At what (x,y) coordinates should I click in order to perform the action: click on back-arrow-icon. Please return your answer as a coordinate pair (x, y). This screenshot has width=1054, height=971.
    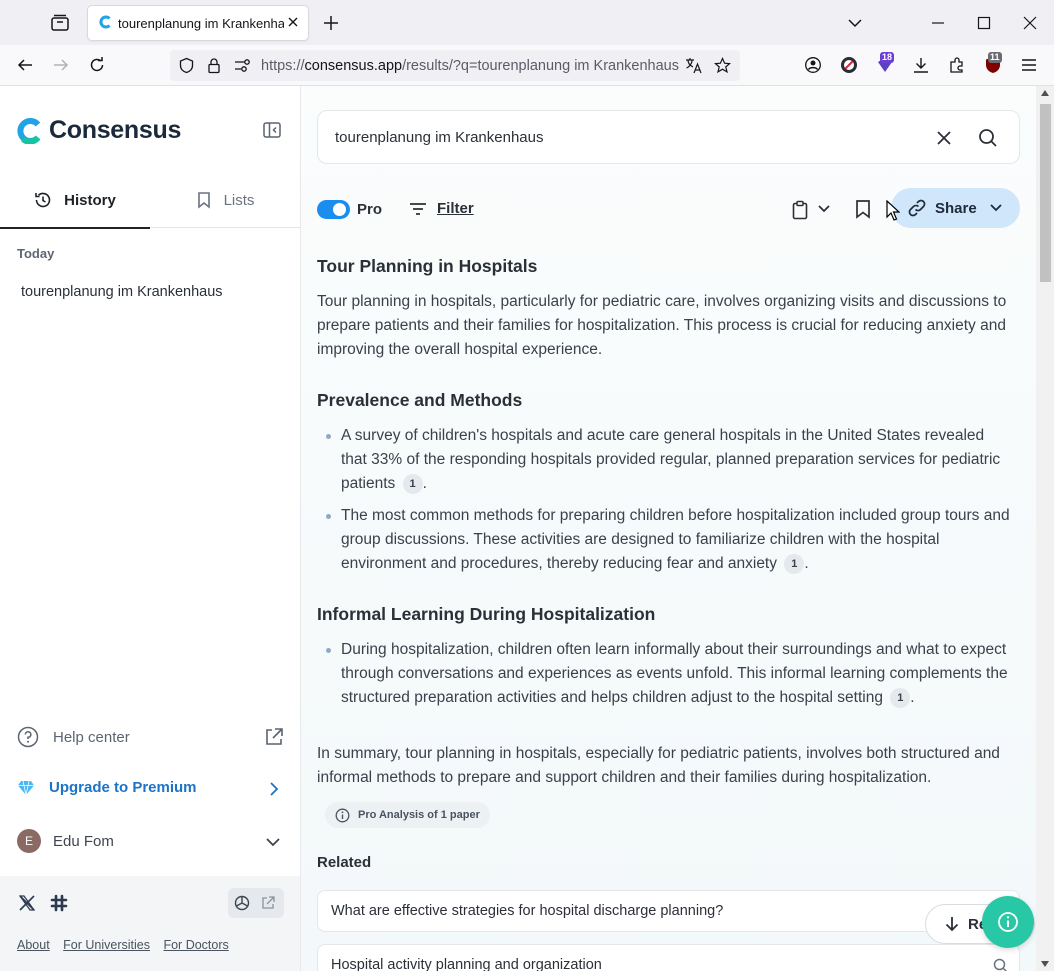
    Looking at the image, I should click on (25, 65).